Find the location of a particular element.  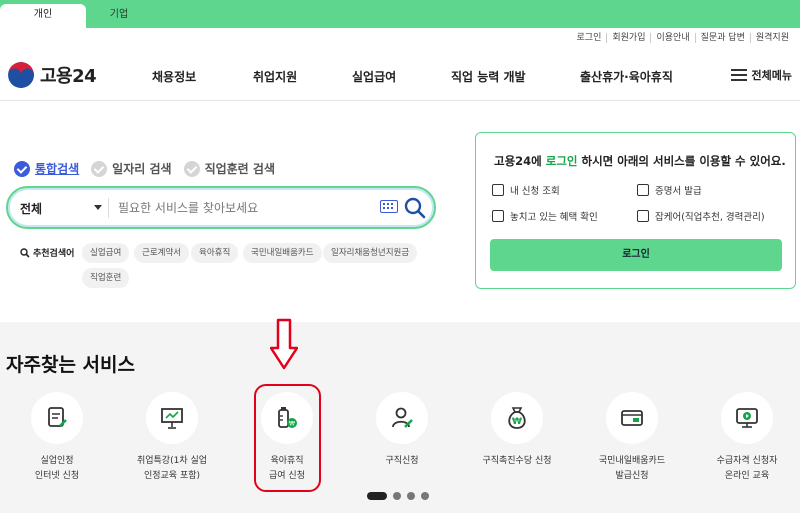

document-search-icon is located at coordinates (498, 216).